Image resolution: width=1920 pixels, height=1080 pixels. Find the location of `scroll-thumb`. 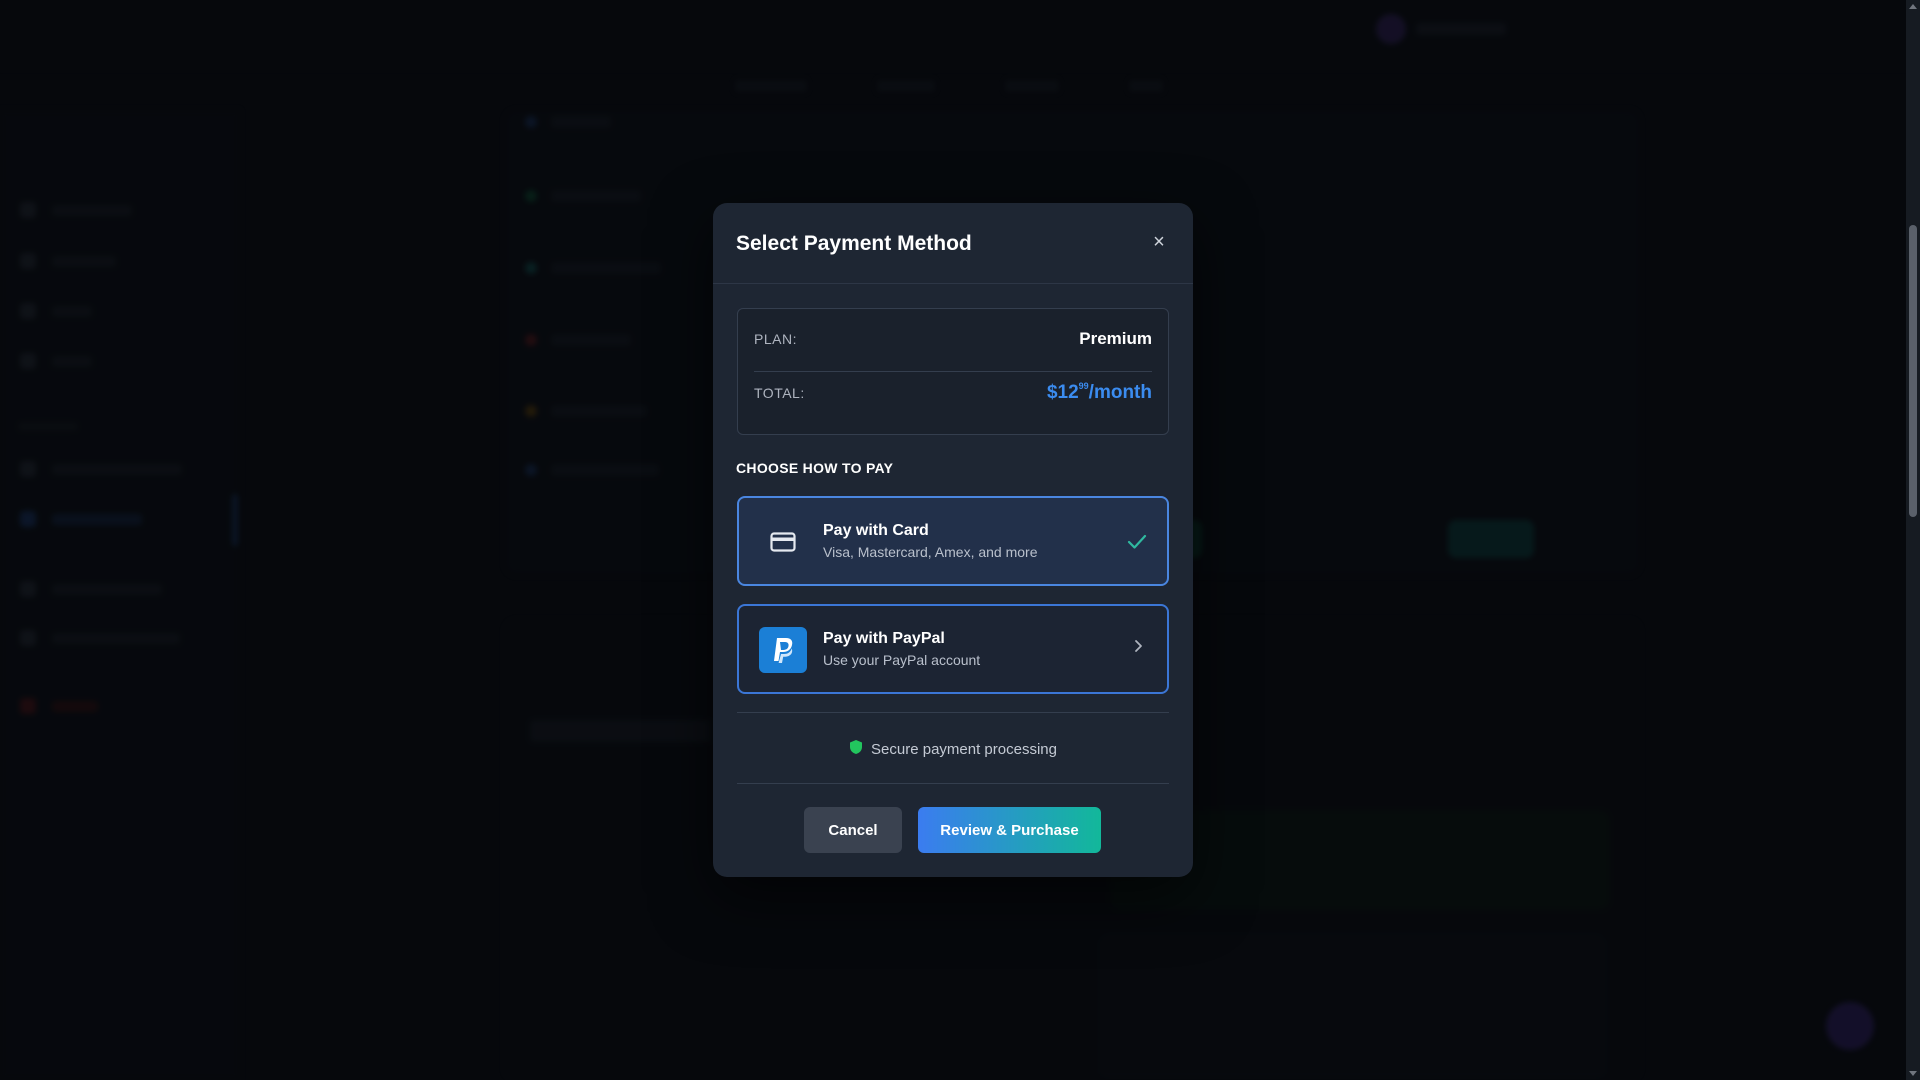

scroll-thumb is located at coordinates (1913, 371).